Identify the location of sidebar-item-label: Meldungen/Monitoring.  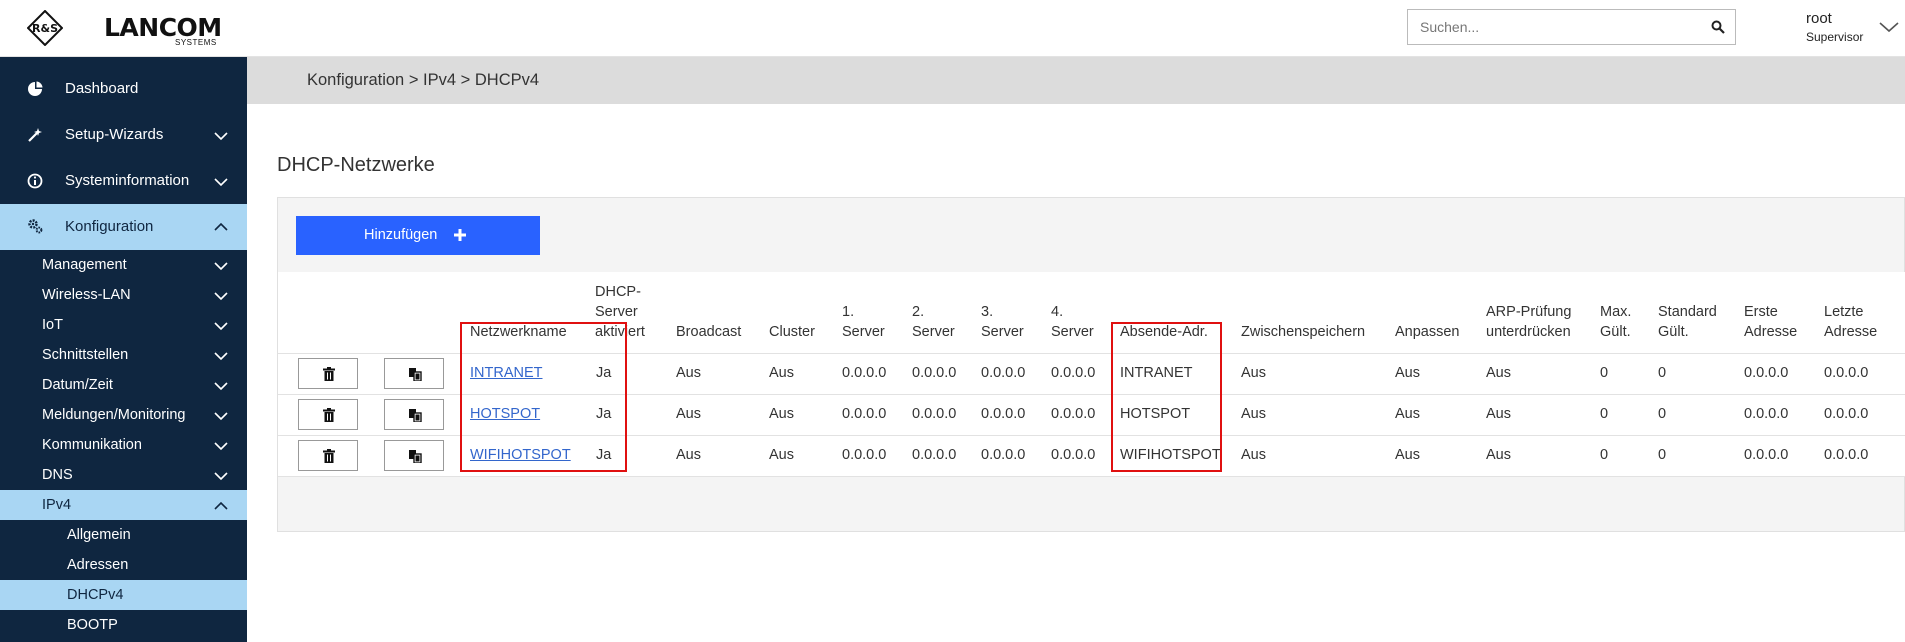
(114, 415).